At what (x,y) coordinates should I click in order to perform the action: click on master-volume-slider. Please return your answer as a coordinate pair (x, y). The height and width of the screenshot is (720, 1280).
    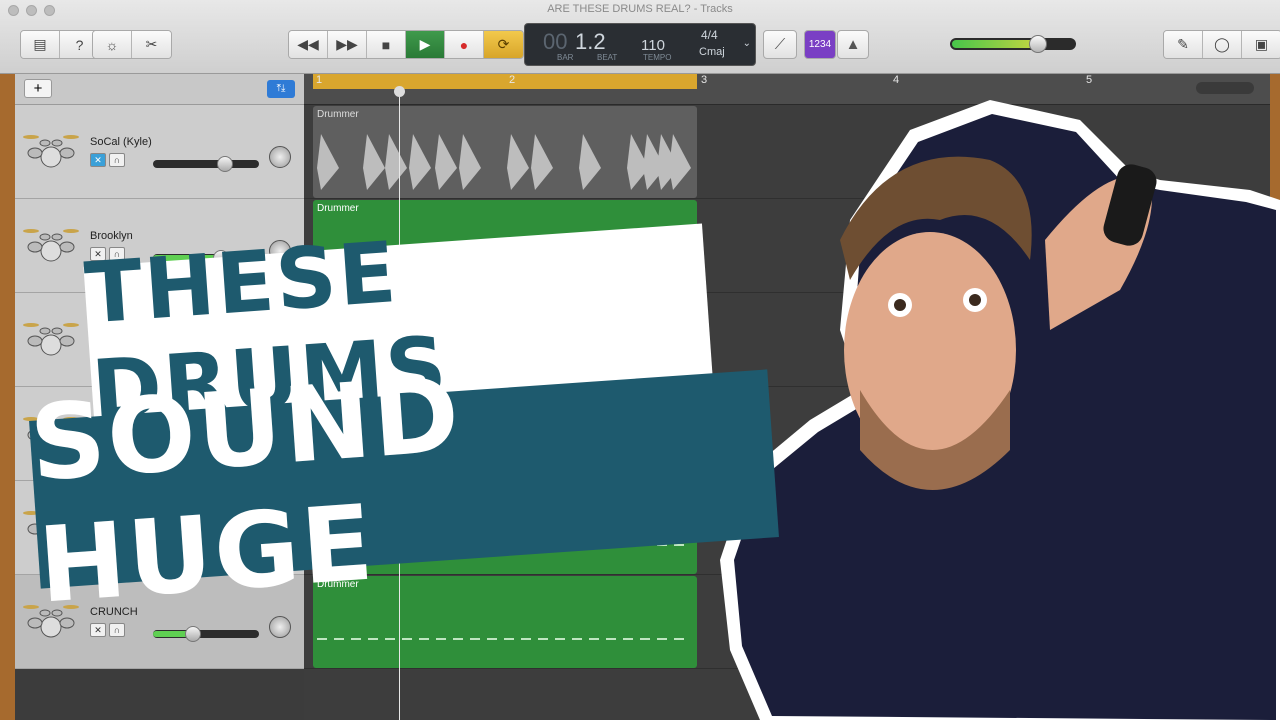
    Looking at the image, I should click on (1013, 44).